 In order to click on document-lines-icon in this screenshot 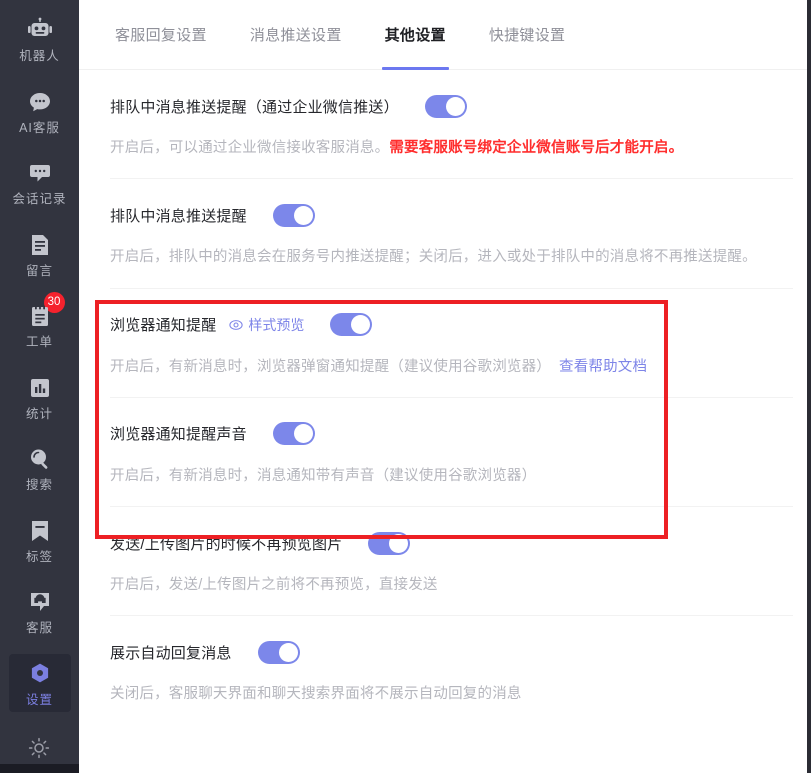, I will do `click(40, 245)`.